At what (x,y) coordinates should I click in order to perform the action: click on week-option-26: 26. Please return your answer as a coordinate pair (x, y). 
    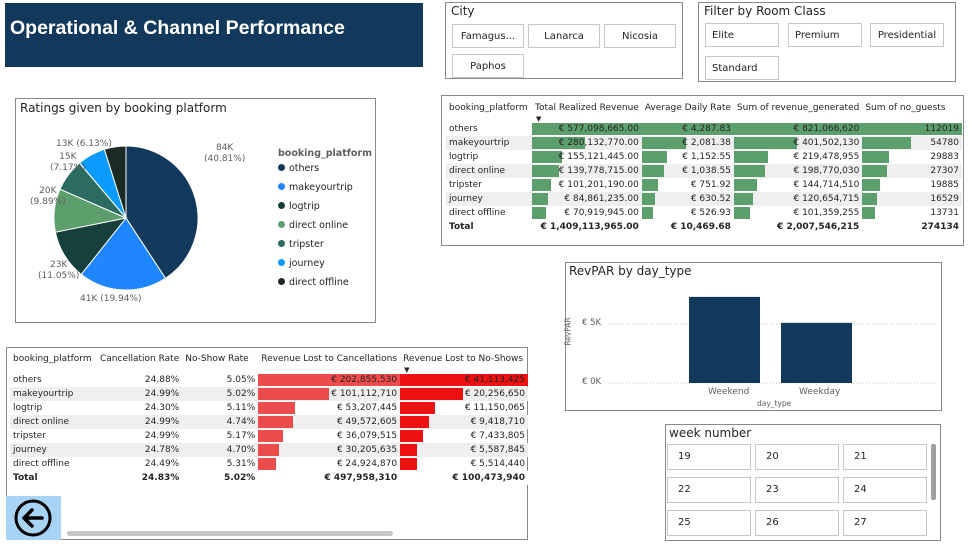
    Looking at the image, I should click on (797, 523).